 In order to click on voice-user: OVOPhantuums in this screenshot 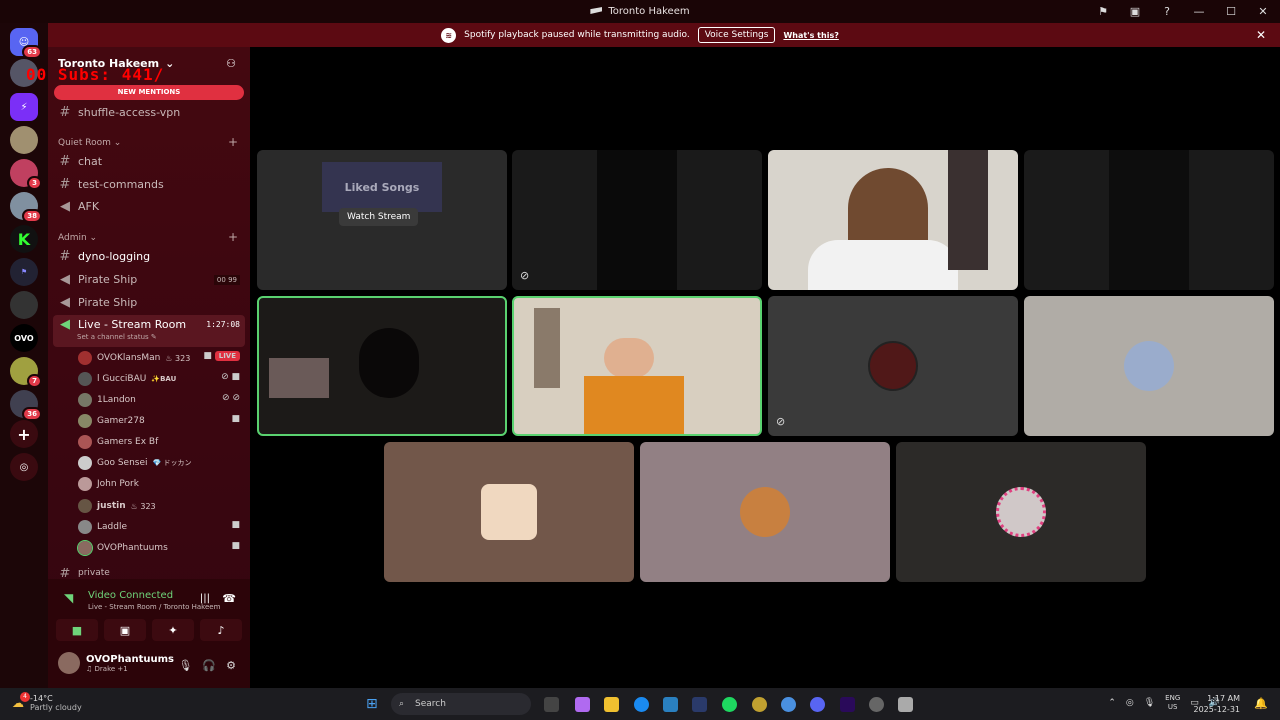, I will do `click(122, 548)`.